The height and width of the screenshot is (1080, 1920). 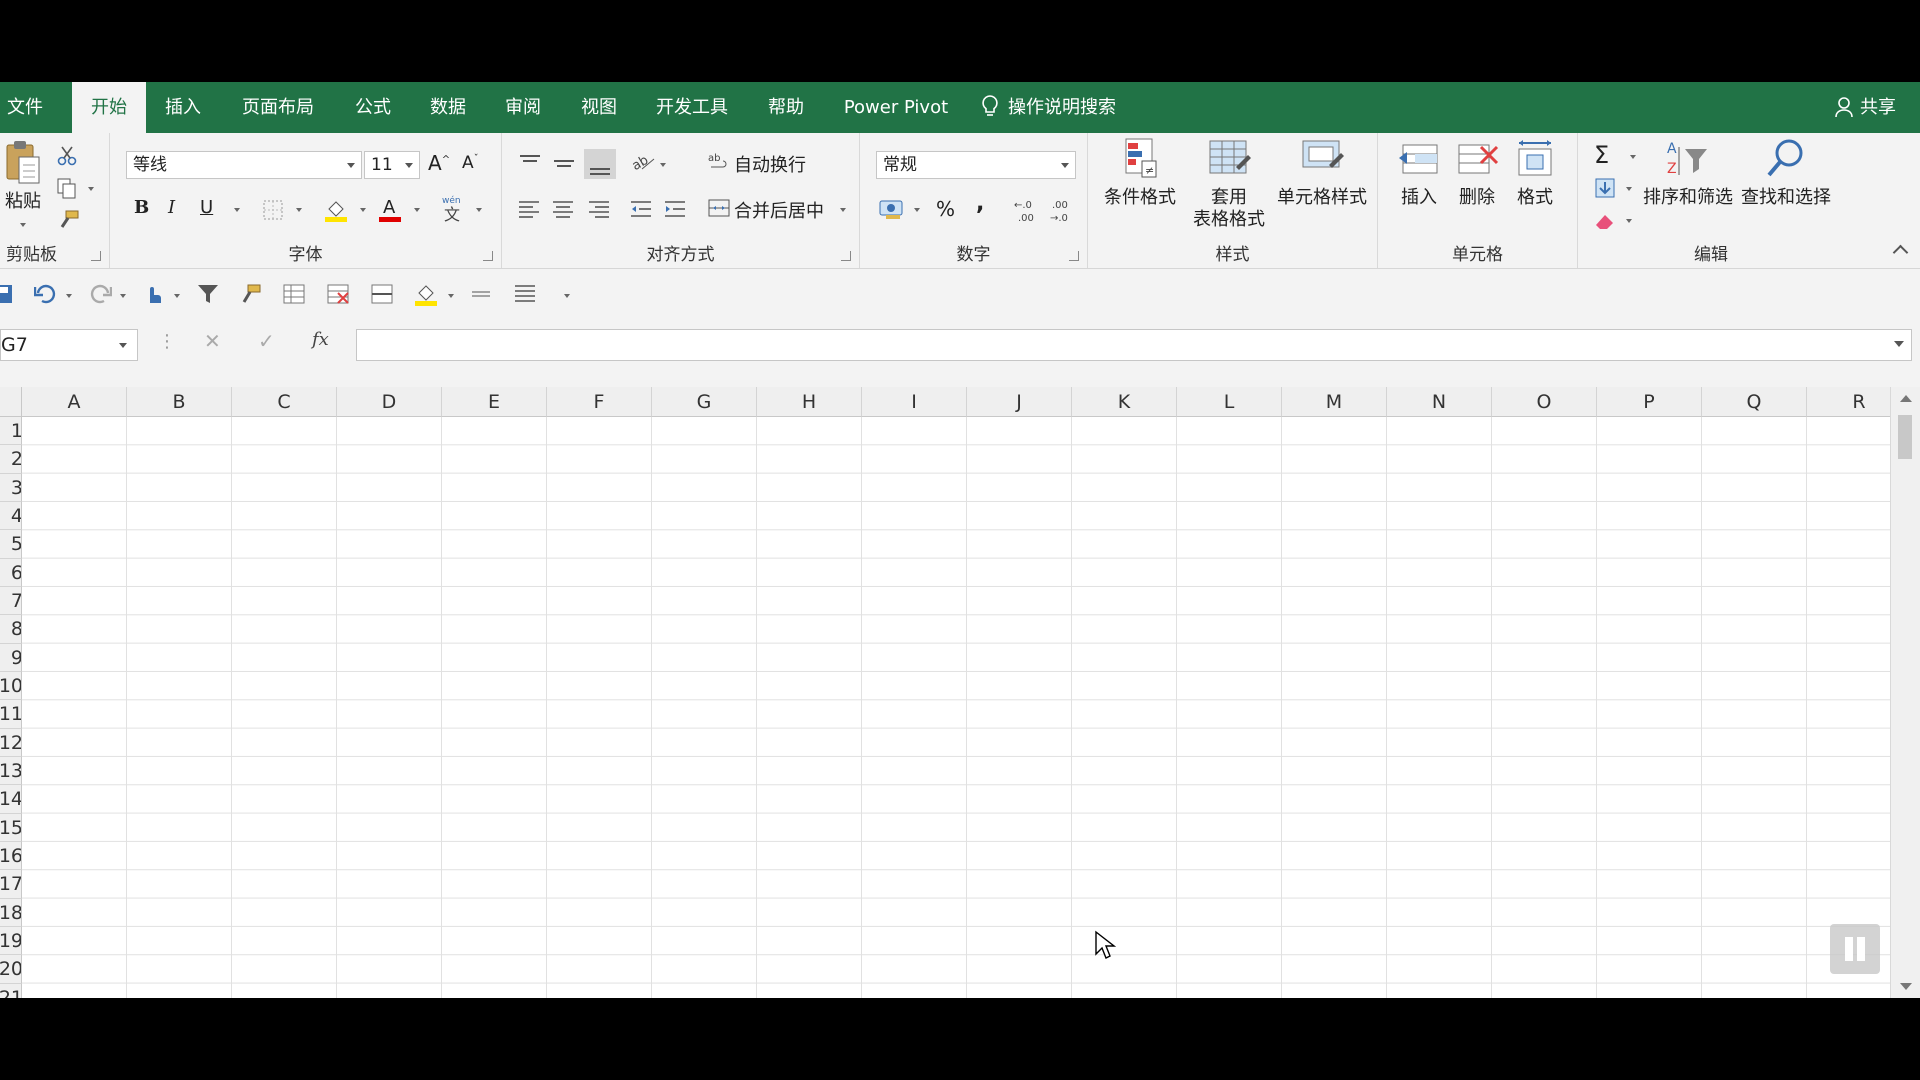 What do you see at coordinates (69, 296) in the screenshot?
I see `undo-dropdown` at bounding box center [69, 296].